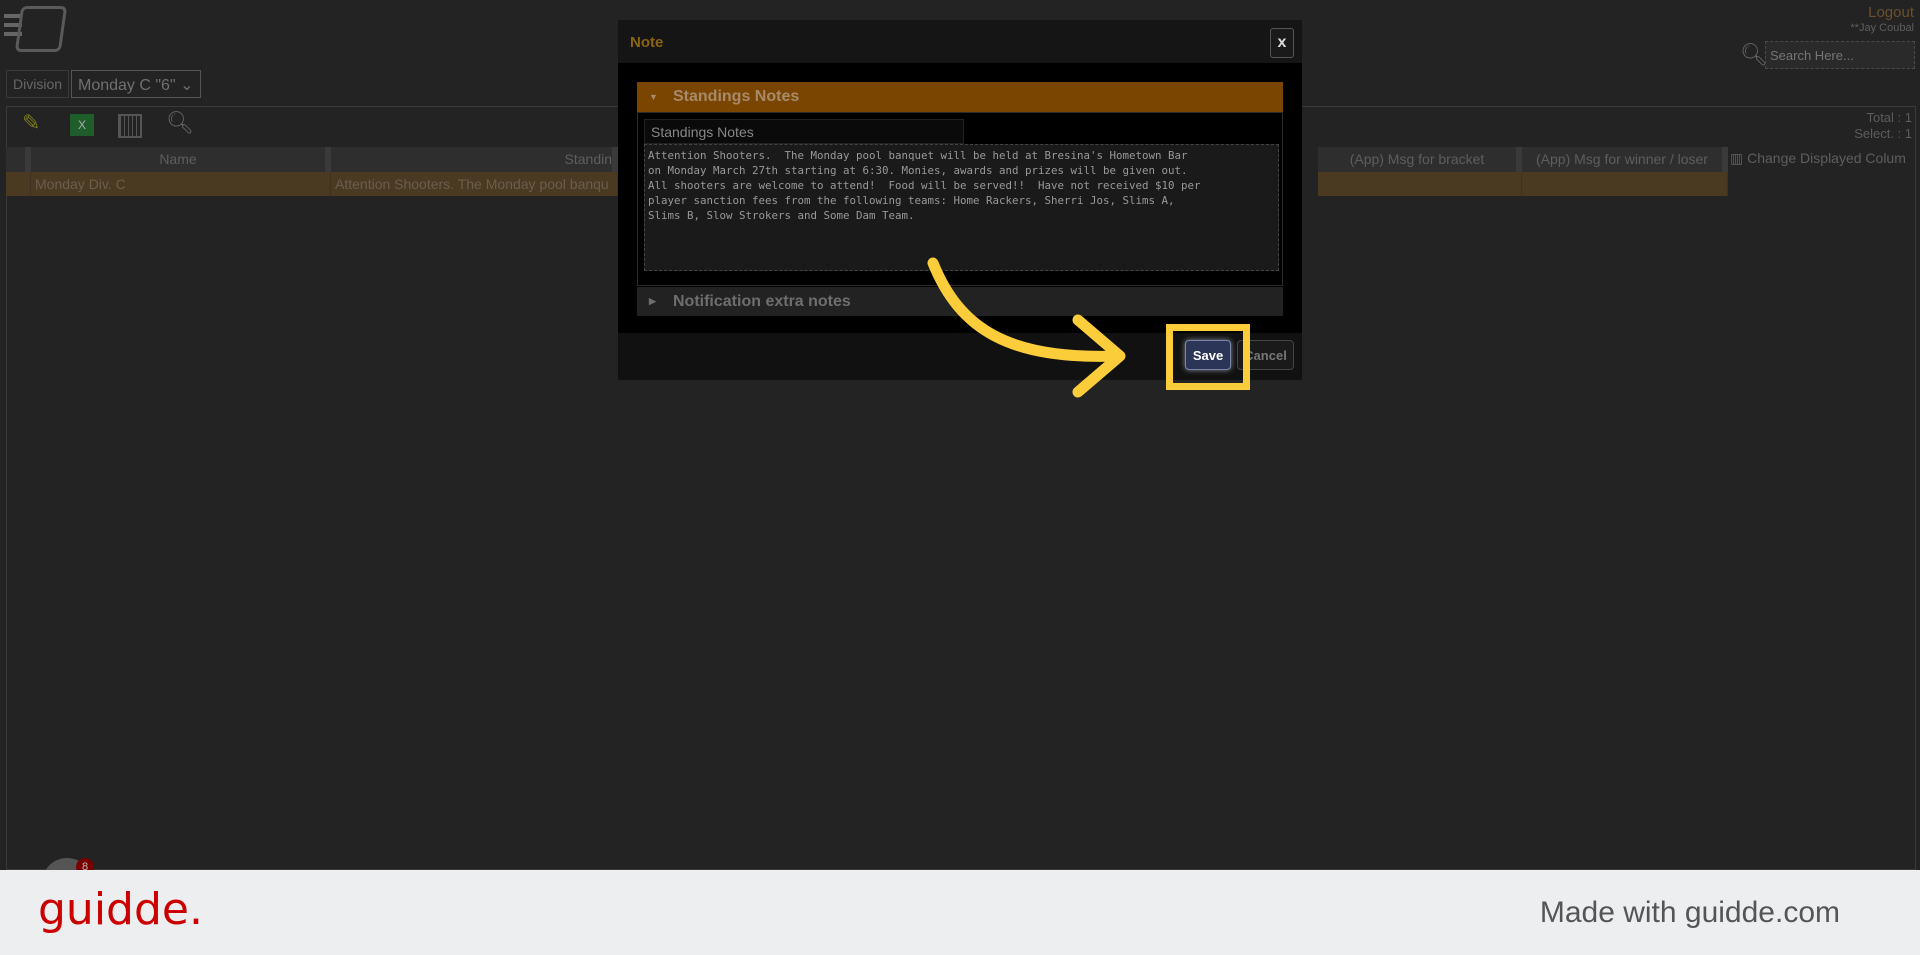 The image size is (1920, 955). What do you see at coordinates (1689, 912) in the screenshot?
I see `made-with-text: Made with guidde.com` at bounding box center [1689, 912].